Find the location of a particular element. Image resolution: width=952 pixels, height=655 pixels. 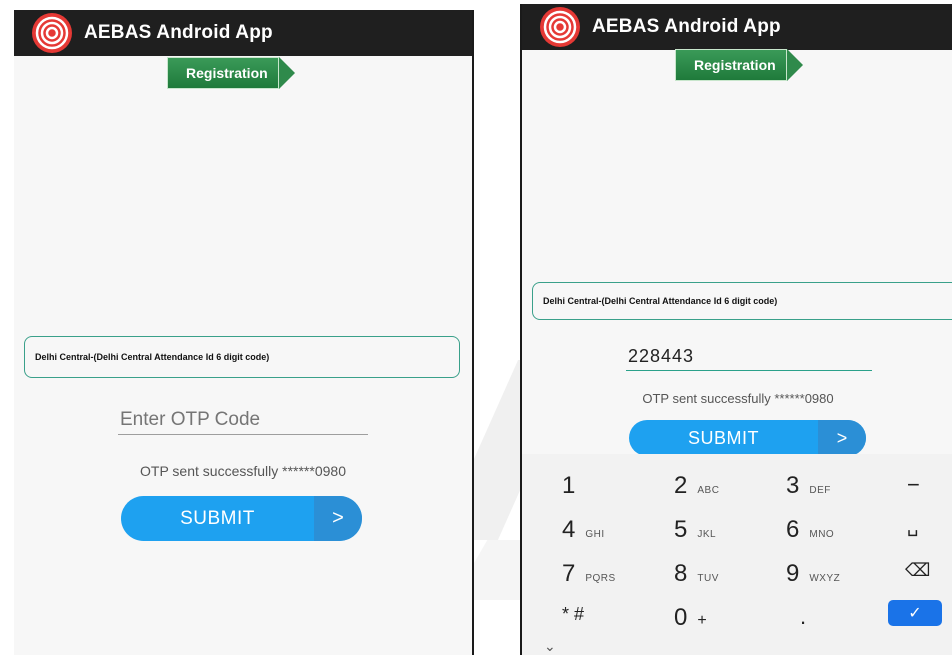

key-space: ␣ is located at coordinates (912, 526).